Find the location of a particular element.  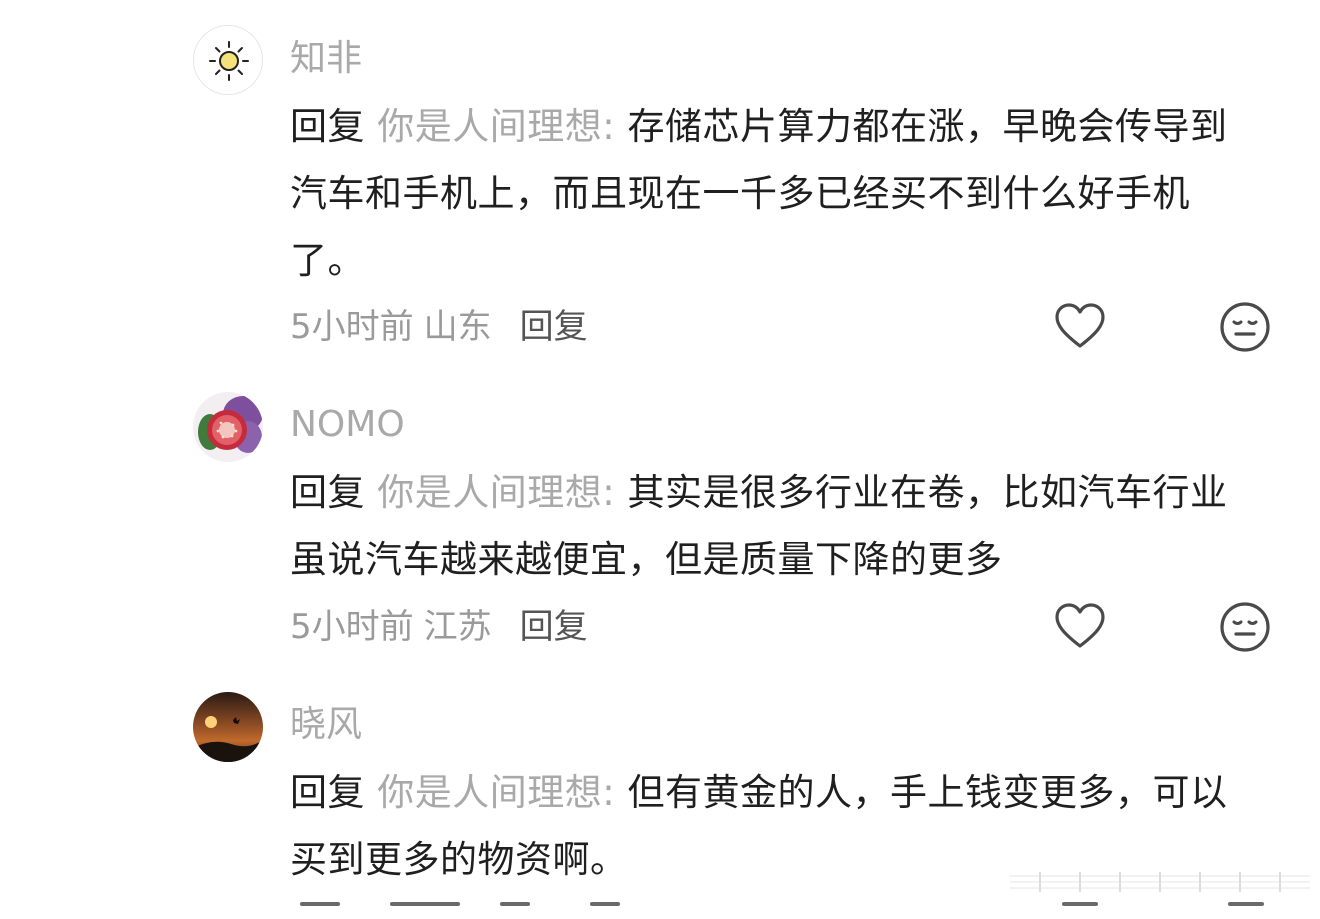

username: 知非 is located at coordinates (326, 59).